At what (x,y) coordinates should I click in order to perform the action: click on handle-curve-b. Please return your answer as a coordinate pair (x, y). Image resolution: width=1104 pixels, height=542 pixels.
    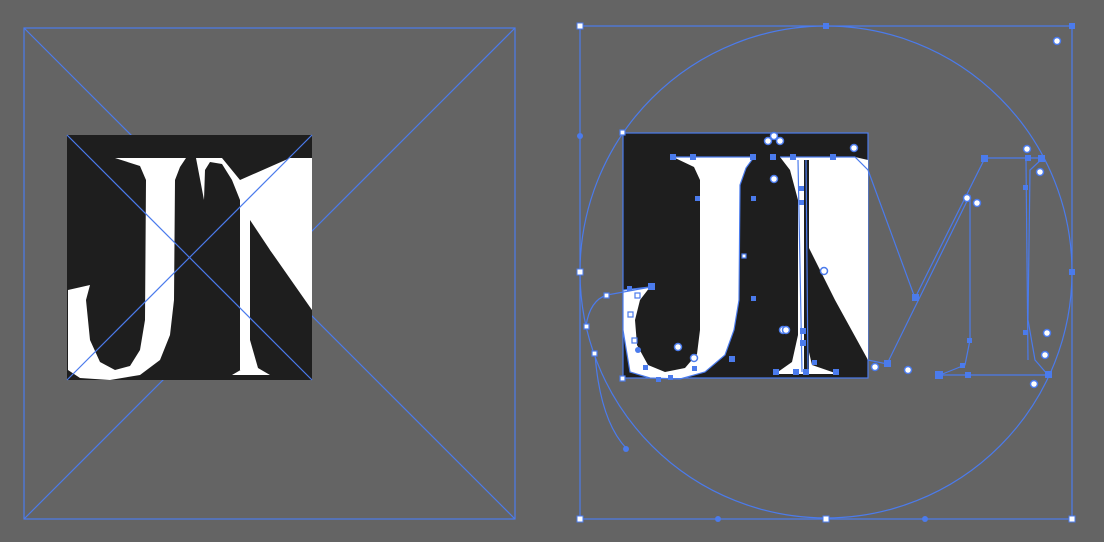
    Looking at the image, I should click on (596, 310).